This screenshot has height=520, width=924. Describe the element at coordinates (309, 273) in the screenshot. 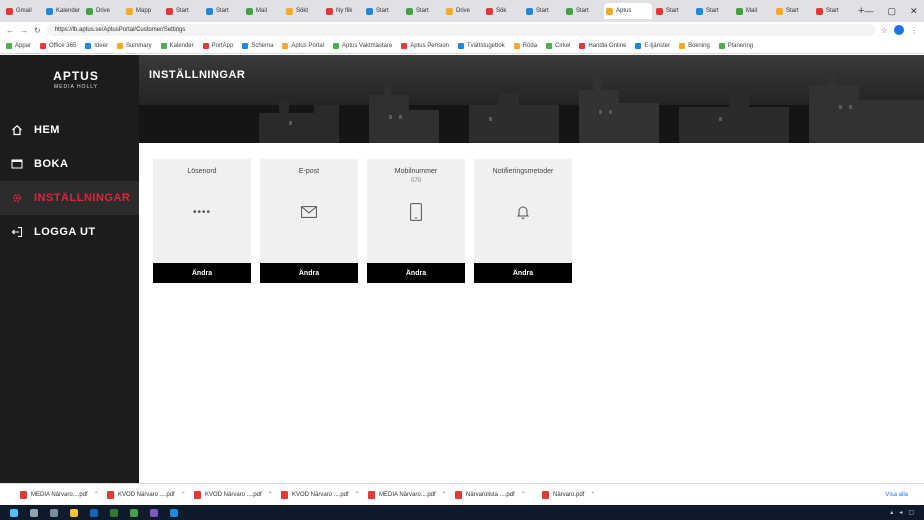

I see `change-email-button: Ändra` at that location.